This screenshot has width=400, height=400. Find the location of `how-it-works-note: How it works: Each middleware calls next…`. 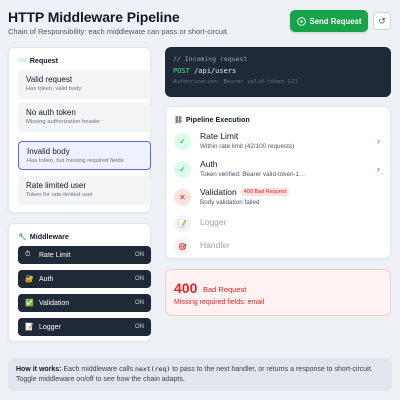

how-it-works-note: How it works: Each middleware calls next… is located at coordinates (200, 374).